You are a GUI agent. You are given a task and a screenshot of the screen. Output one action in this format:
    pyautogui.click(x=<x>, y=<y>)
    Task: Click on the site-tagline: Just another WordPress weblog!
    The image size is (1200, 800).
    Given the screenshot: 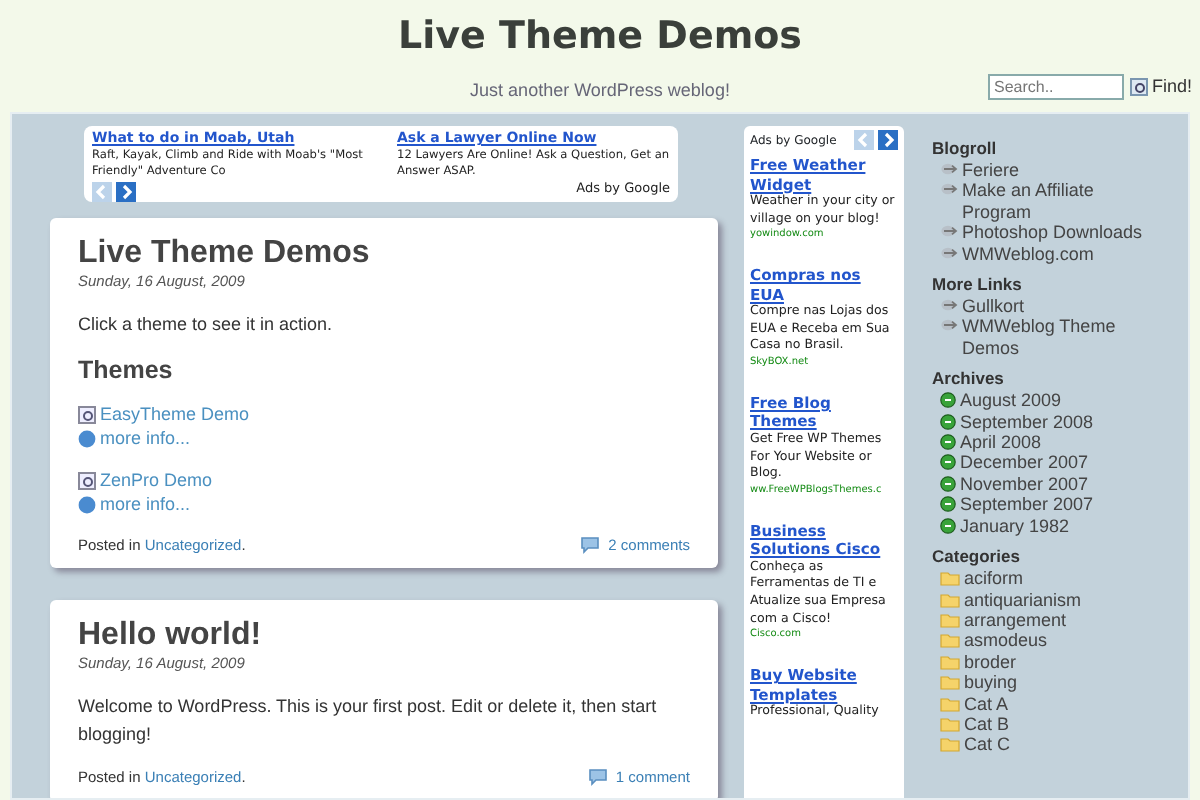 What is the action you would take?
    pyautogui.click(x=600, y=90)
    